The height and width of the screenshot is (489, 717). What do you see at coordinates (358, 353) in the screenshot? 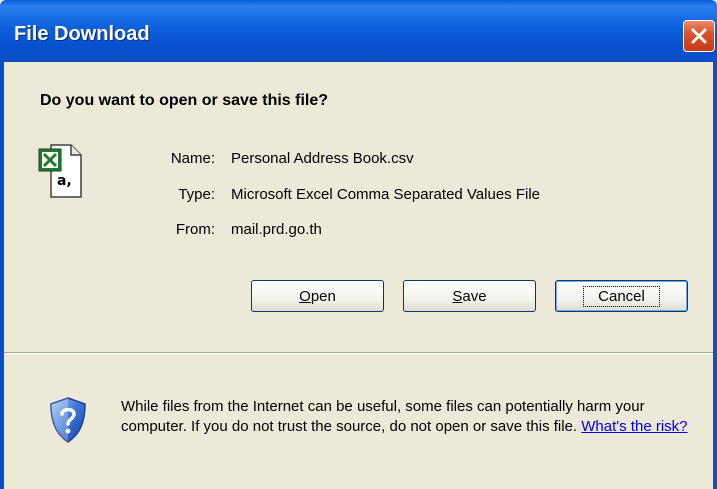
I see `divider-highlight` at bounding box center [358, 353].